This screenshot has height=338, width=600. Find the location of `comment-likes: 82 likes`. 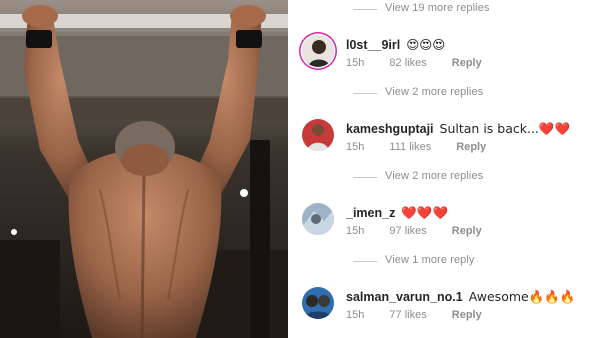

comment-likes: 82 likes is located at coordinates (407, 63).